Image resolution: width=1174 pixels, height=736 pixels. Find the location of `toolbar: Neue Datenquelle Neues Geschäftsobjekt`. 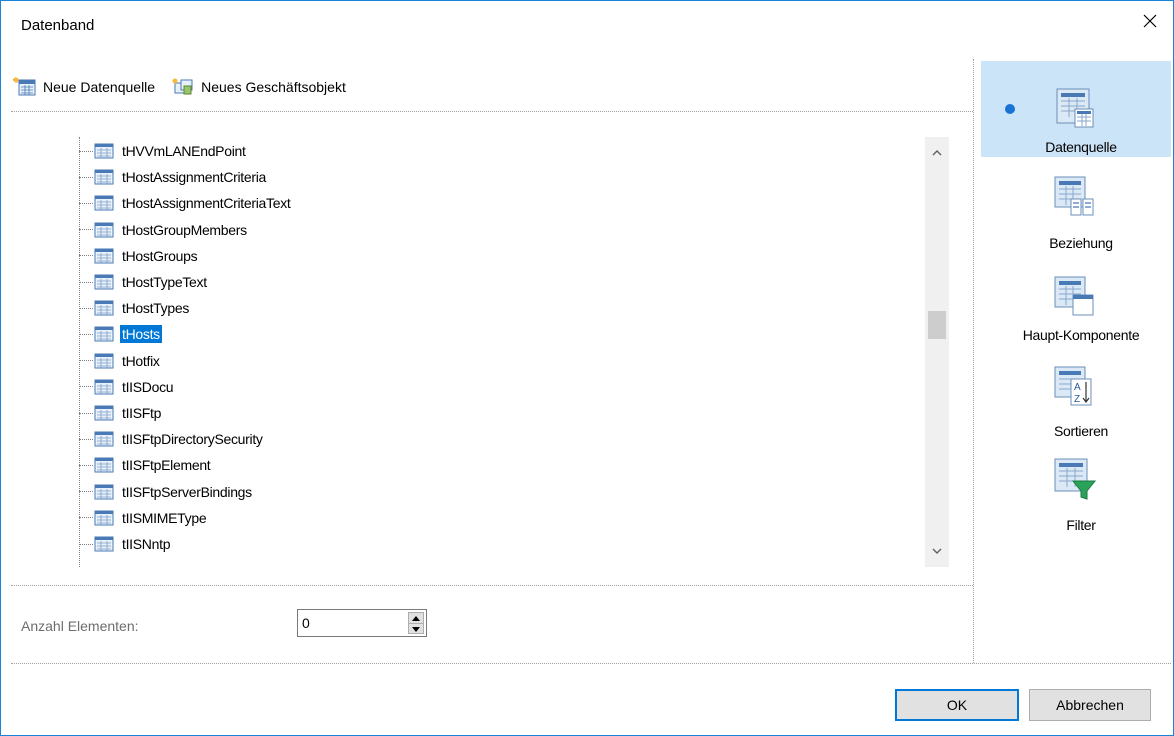

toolbar: Neue Datenquelle Neues Geschäftsobjekt is located at coordinates (187, 87).